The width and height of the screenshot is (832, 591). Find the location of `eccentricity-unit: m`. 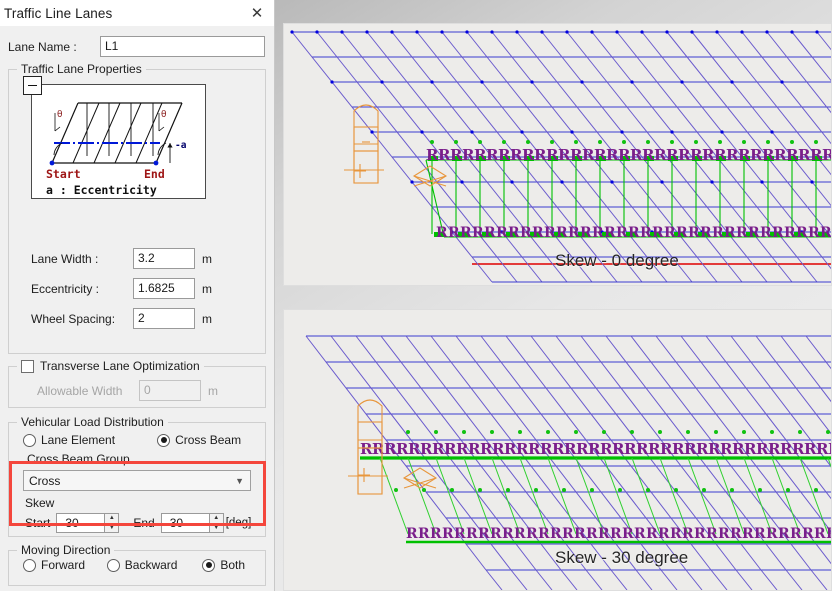

eccentricity-unit: m is located at coordinates (207, 288).